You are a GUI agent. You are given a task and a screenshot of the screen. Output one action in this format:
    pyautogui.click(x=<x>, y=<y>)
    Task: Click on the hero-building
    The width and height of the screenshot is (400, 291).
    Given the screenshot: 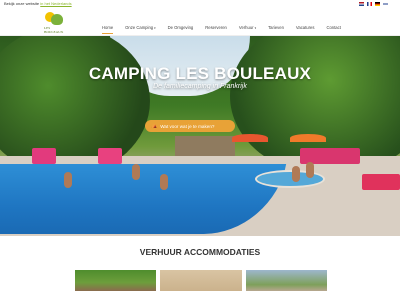 What is the action you would take?
    pyautogui.click(x=205, y=146)
    